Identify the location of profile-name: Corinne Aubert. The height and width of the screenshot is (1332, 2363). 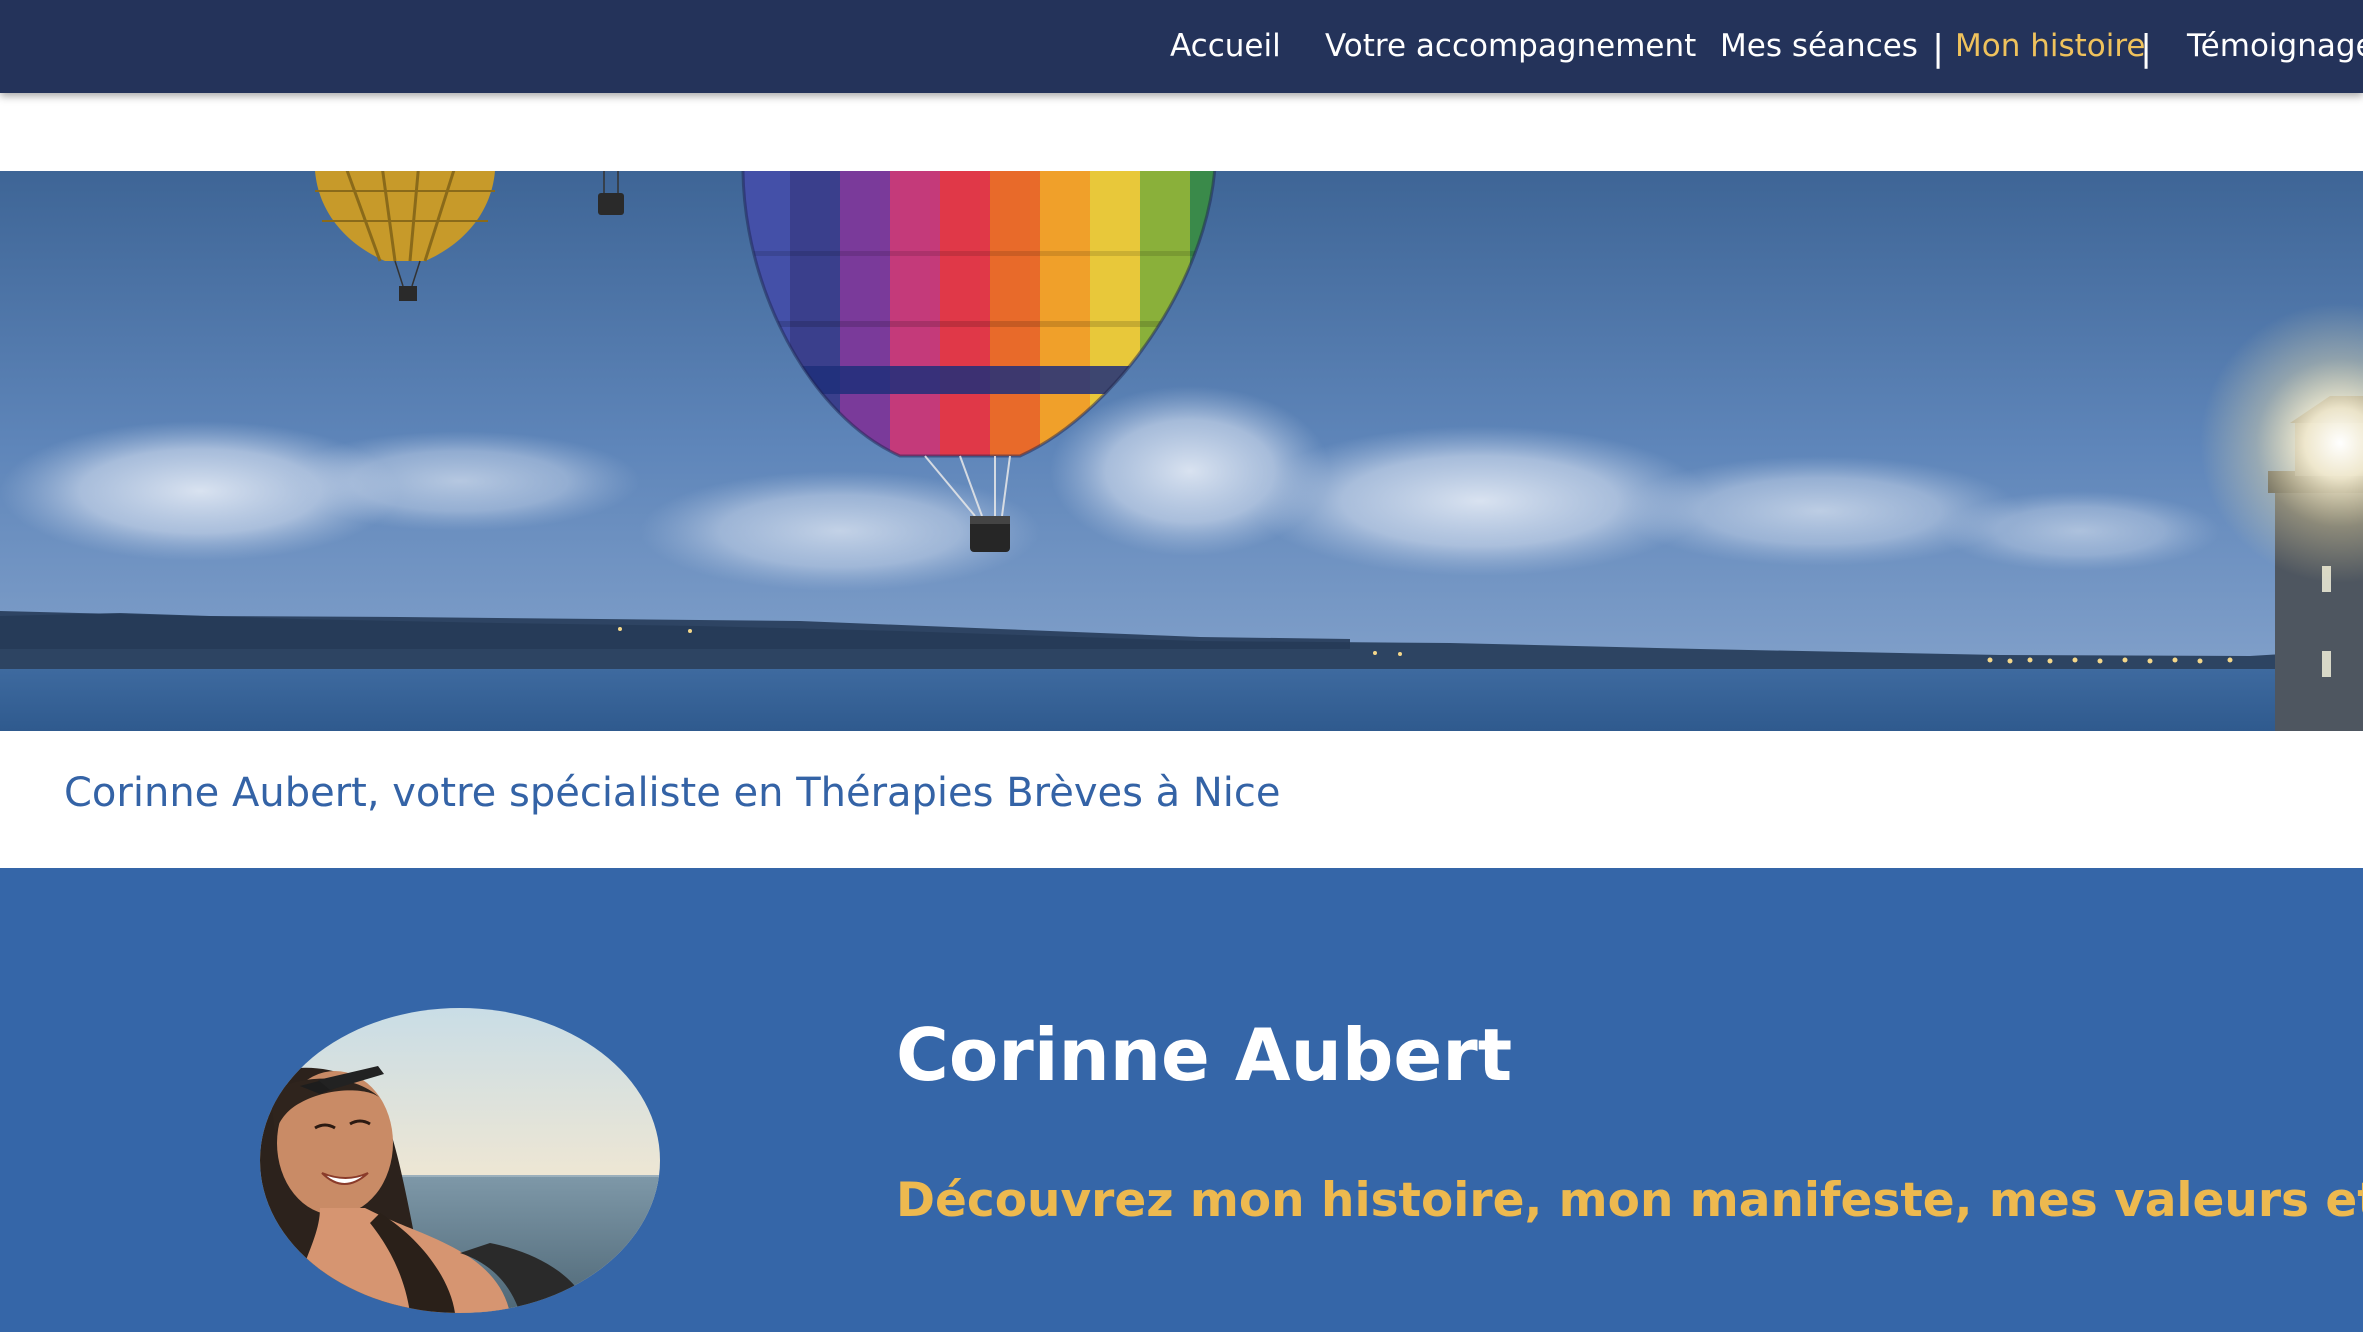
(1204, 1055).